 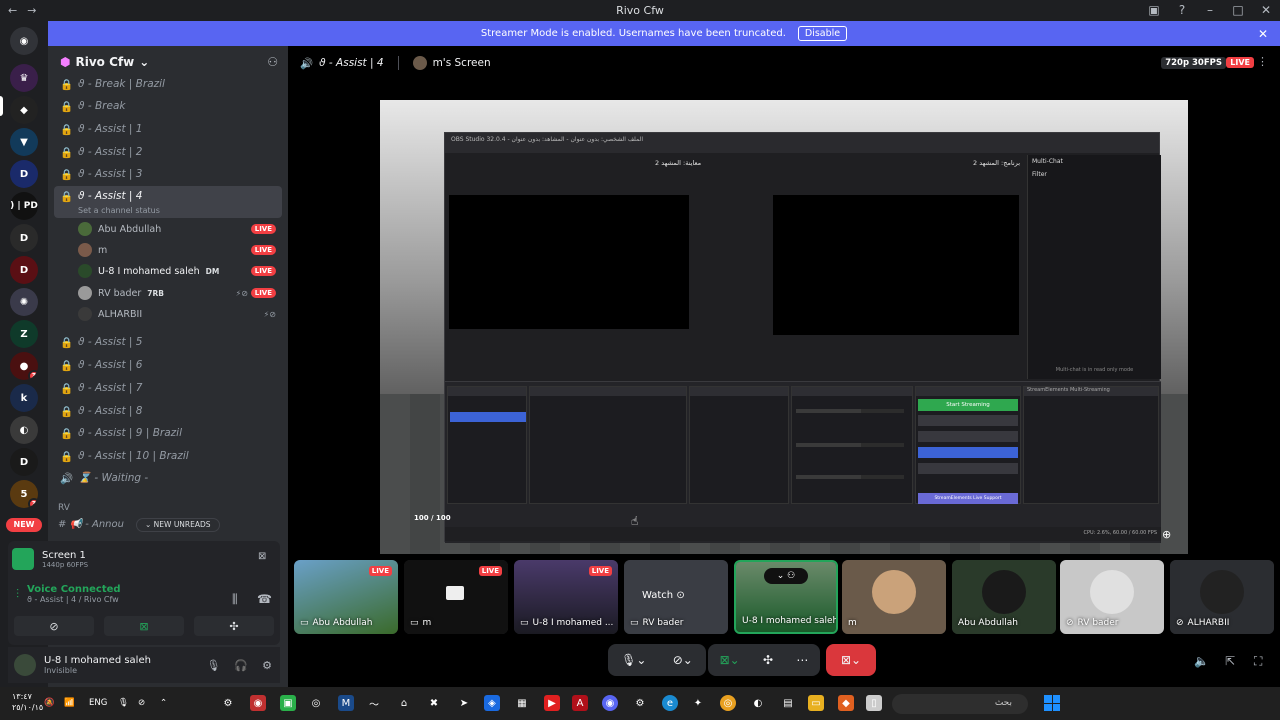 What do you see at coordinates (786, 576) in the screenshot?
I see `tile-options: ⌄ ⚇` at bounding box center [786, 576].